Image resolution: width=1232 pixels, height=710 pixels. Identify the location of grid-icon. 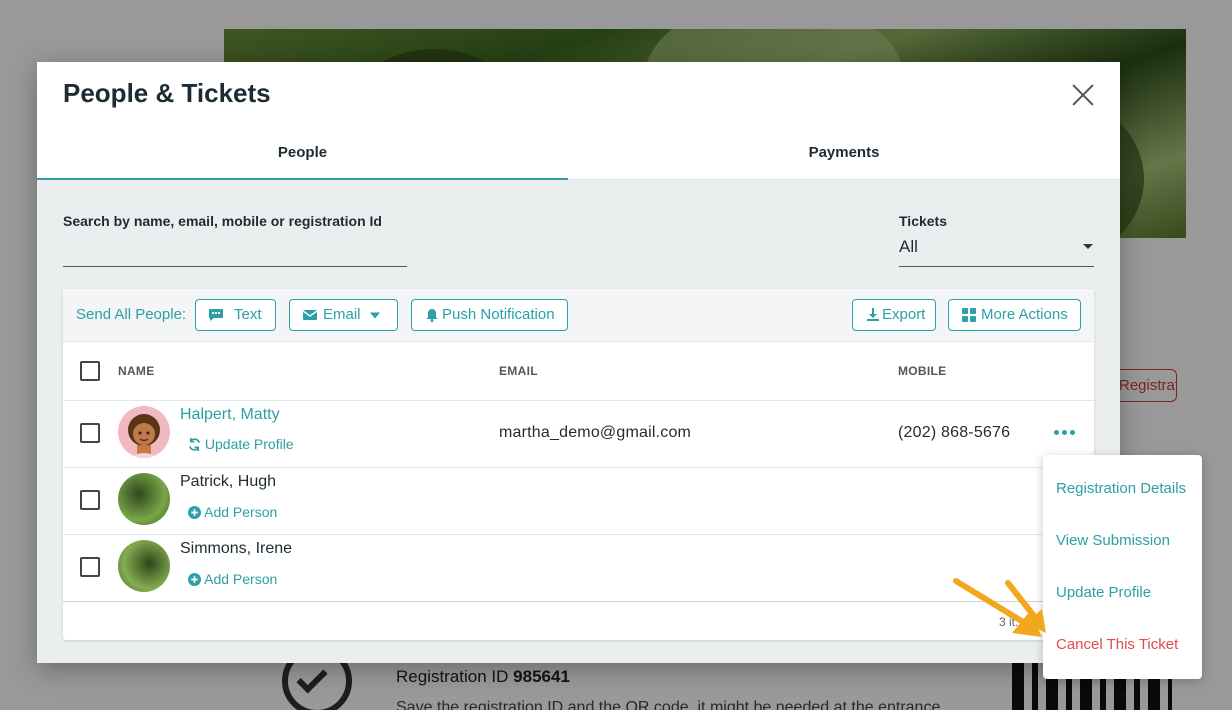
(969, 315).